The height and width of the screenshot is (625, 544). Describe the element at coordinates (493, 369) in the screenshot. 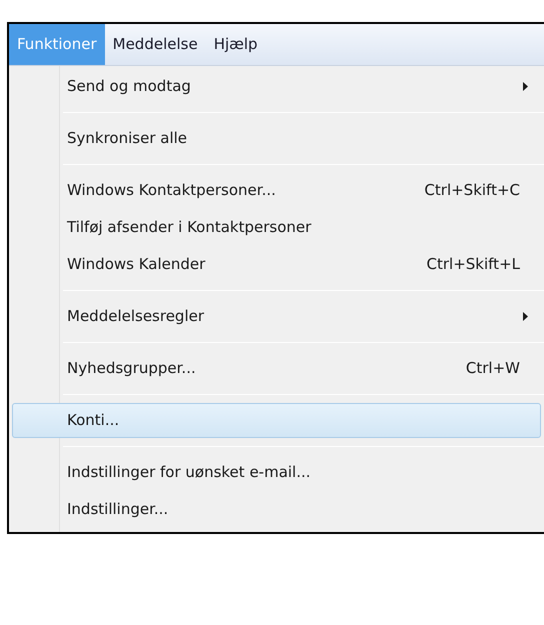

I see `shortcut-label: Ctrl+W` at that location.